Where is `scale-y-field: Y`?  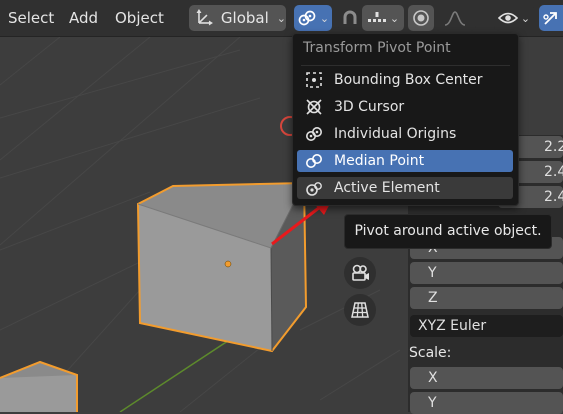 scale-y-field: Y is located at coordinates (486, 403).